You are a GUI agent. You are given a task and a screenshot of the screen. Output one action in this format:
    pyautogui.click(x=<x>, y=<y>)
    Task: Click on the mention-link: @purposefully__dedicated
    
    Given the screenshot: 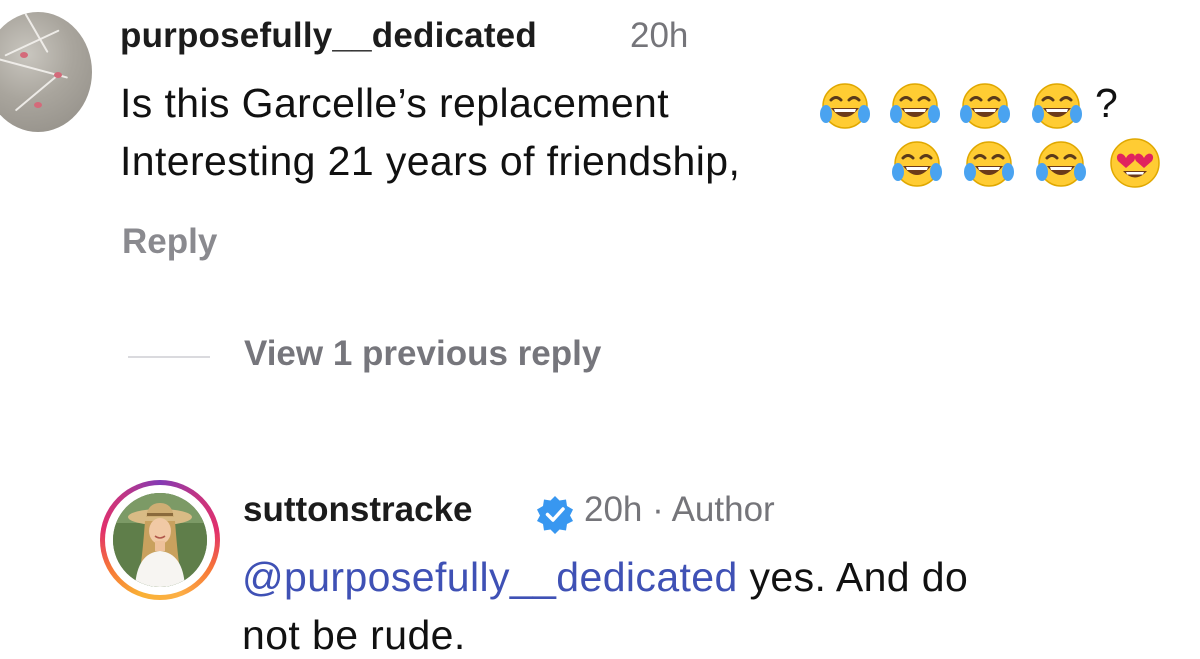 What is the action you would take?
    pyautogui.click(x=490, y=577)
    